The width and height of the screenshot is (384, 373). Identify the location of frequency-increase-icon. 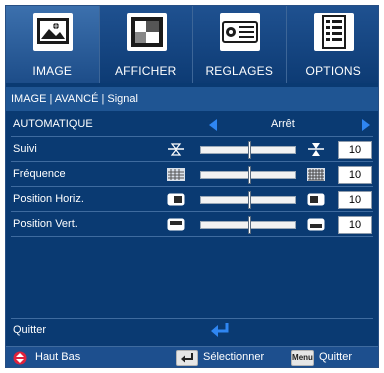
(316, 174).